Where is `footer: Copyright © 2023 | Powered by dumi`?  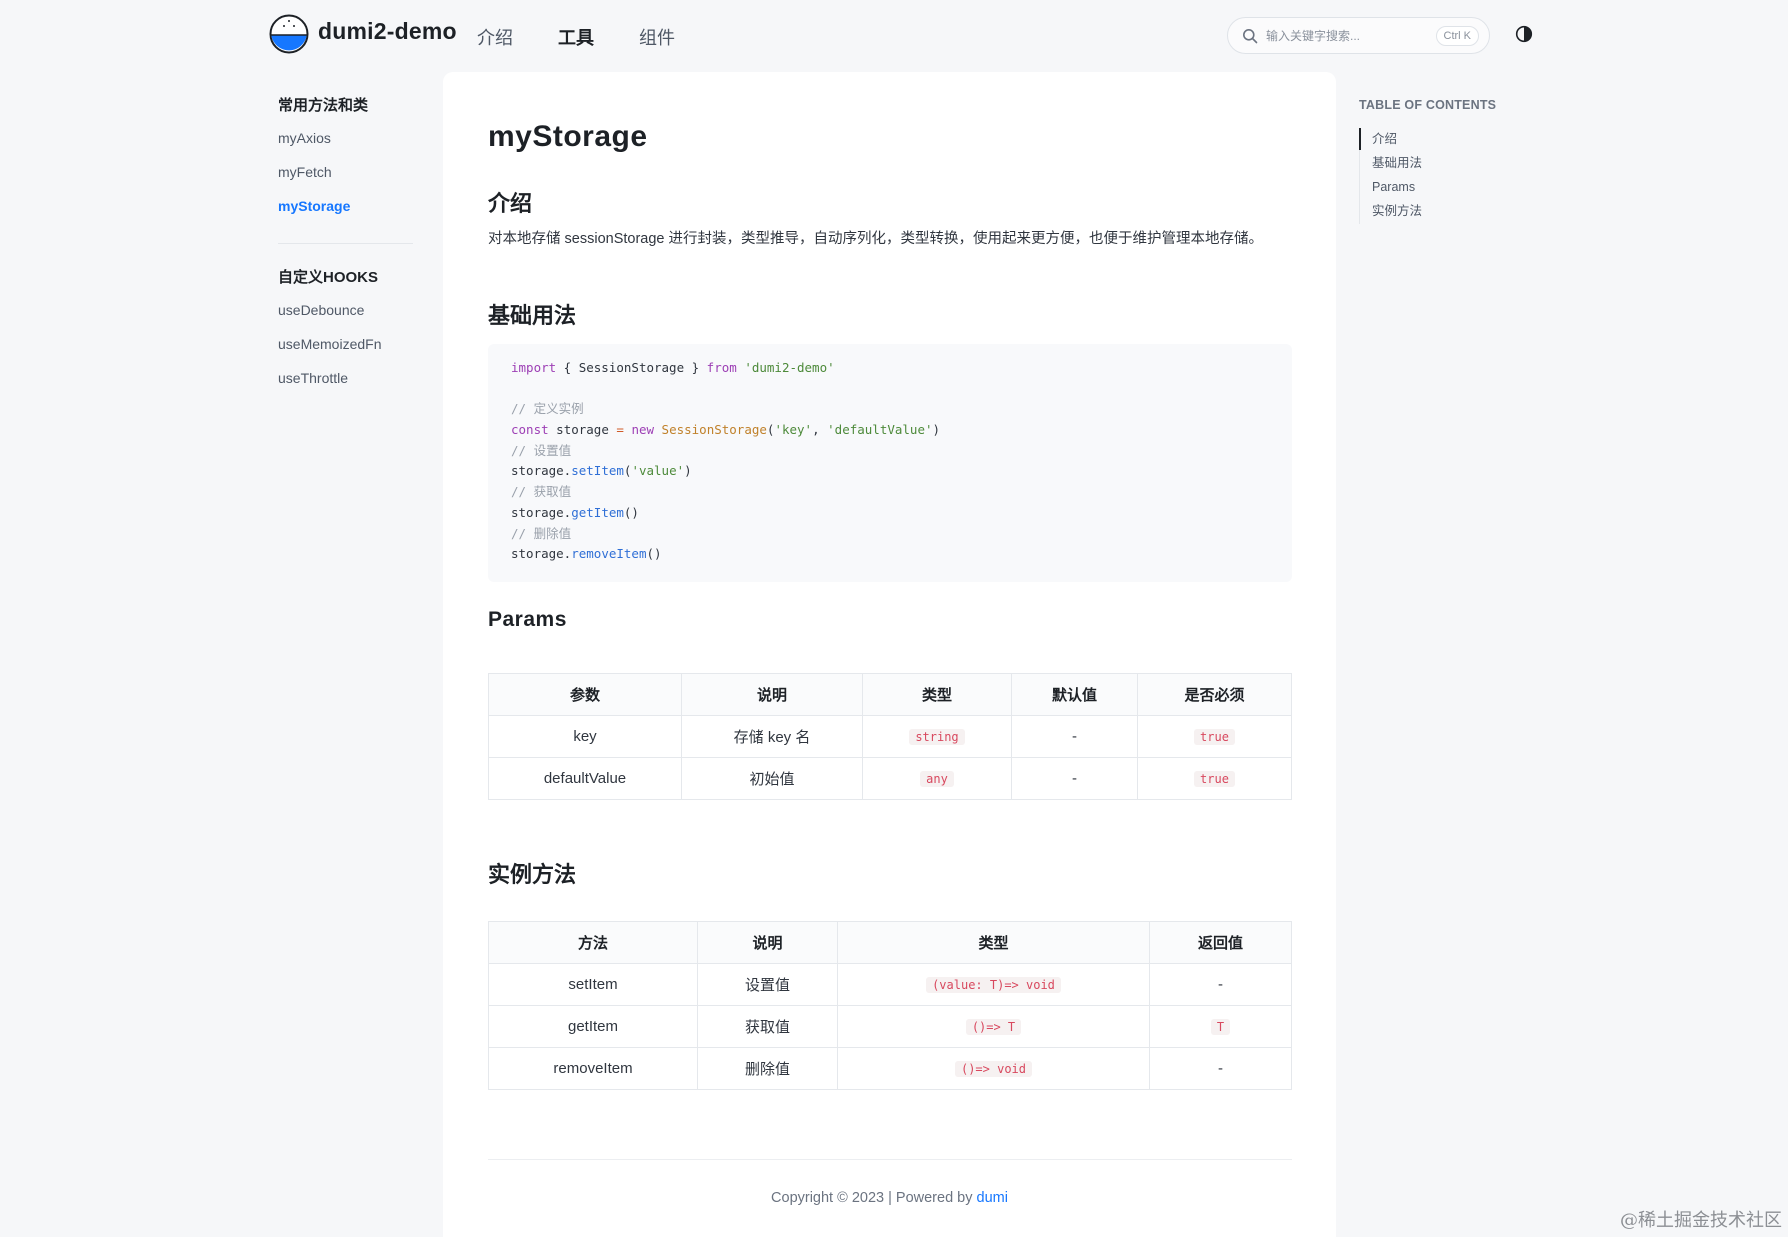
footer: Copyright © 2023 | Powered by dumi is located at coordinates (889, 1198).